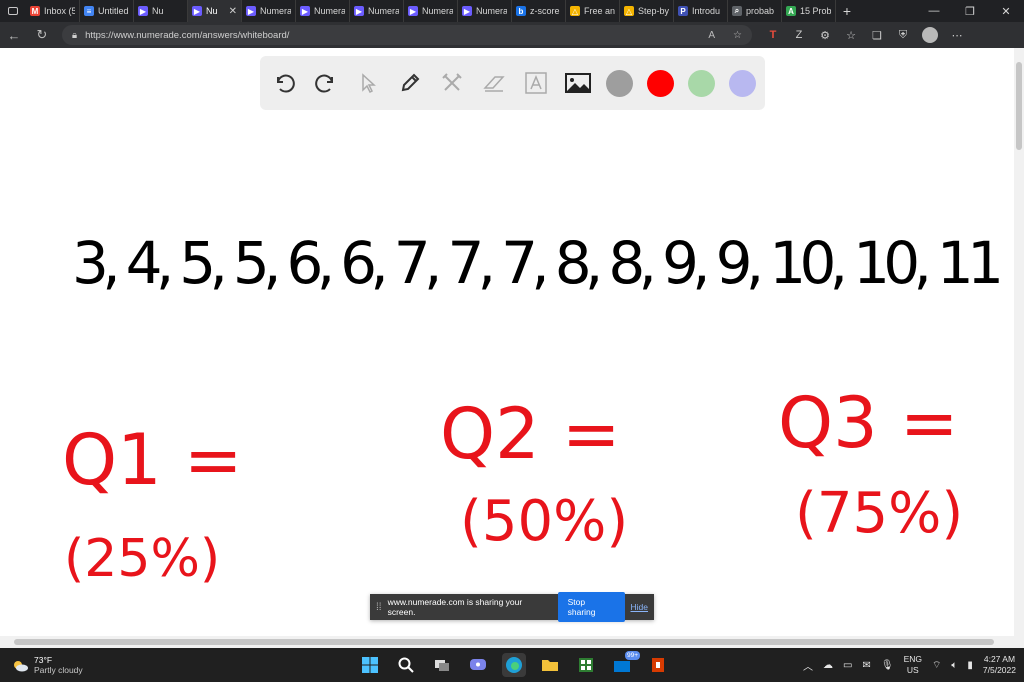 The image size is (1024, 682). What do you see at coordinates (934, 11) in the screenshot?
I see `minimize-icon: —` at bounding box center [934, 11].